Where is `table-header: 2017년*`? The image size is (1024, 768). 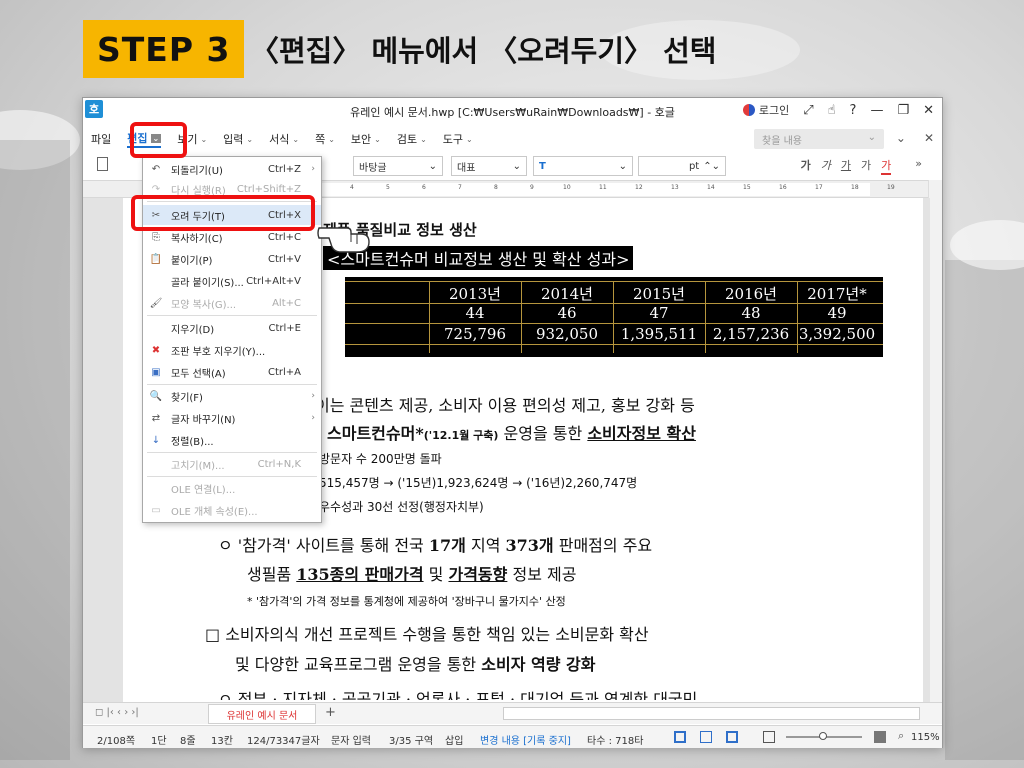
table-header: 2017년* is located at coordinates (837, 294).